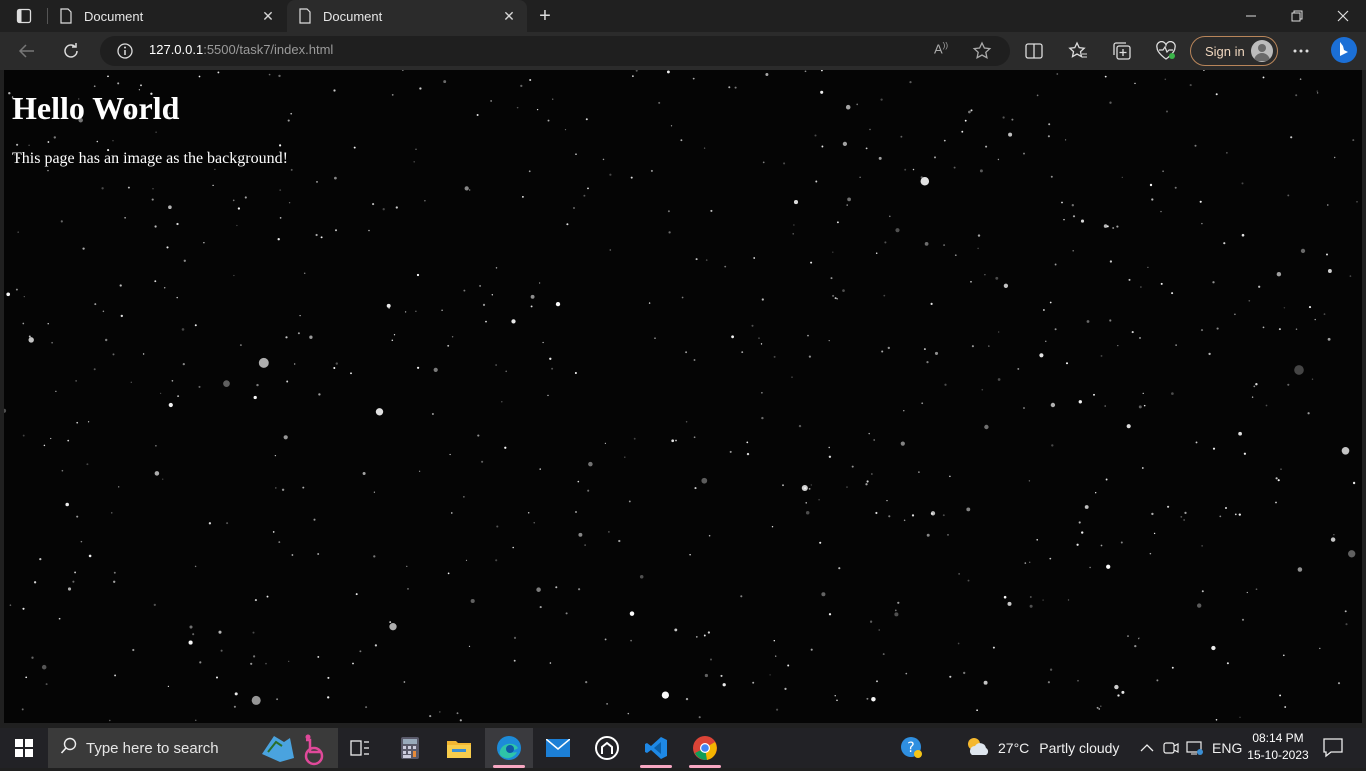 The height and width of the screenshot is (771, 1366). I want to click on sign-in-button: Sign in, so click(1234, 51).